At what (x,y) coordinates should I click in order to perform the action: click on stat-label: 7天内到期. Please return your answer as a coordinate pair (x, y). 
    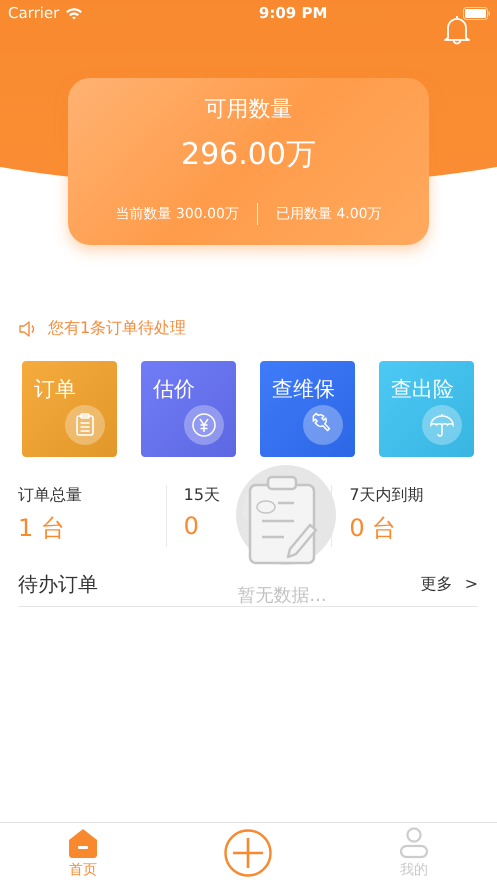
    Looking at the image, I should click on (386, 495).